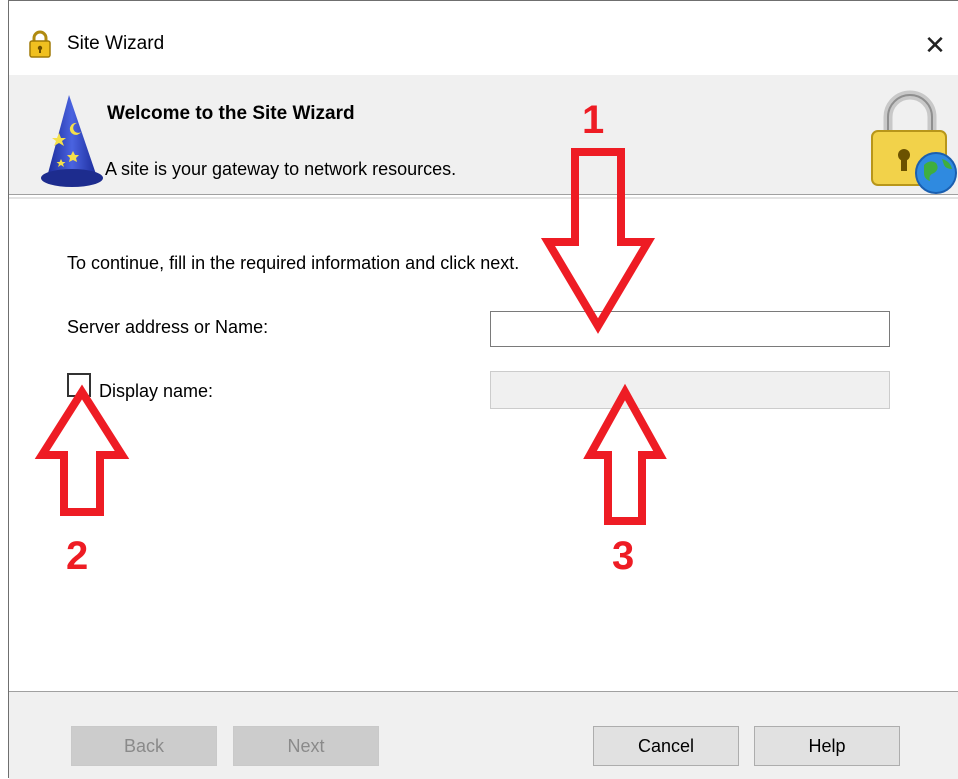 The width and height of the screenshot is (958, 779). I want to click on close-button: ✕, so click(935, 45).